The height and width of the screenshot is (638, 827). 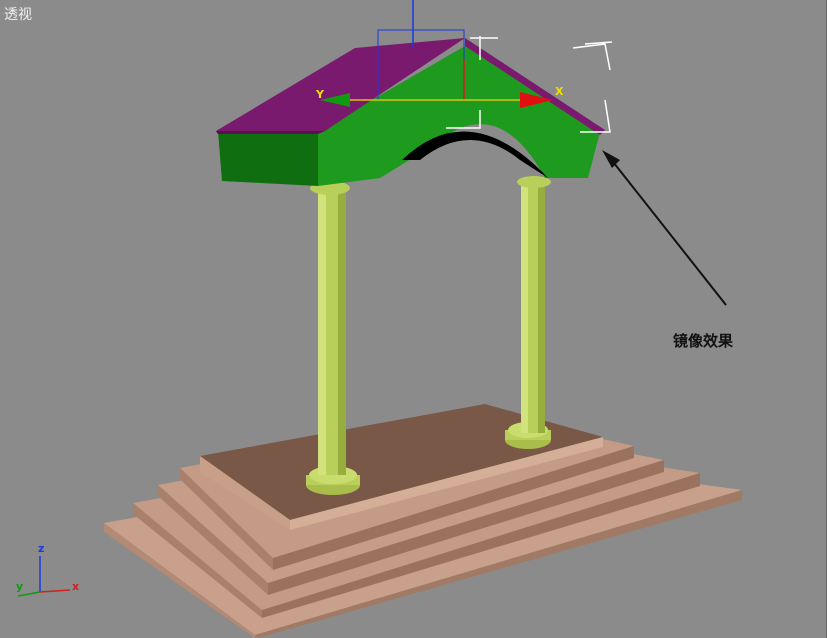 I want to click on column-right, so click(x=528, y=312).